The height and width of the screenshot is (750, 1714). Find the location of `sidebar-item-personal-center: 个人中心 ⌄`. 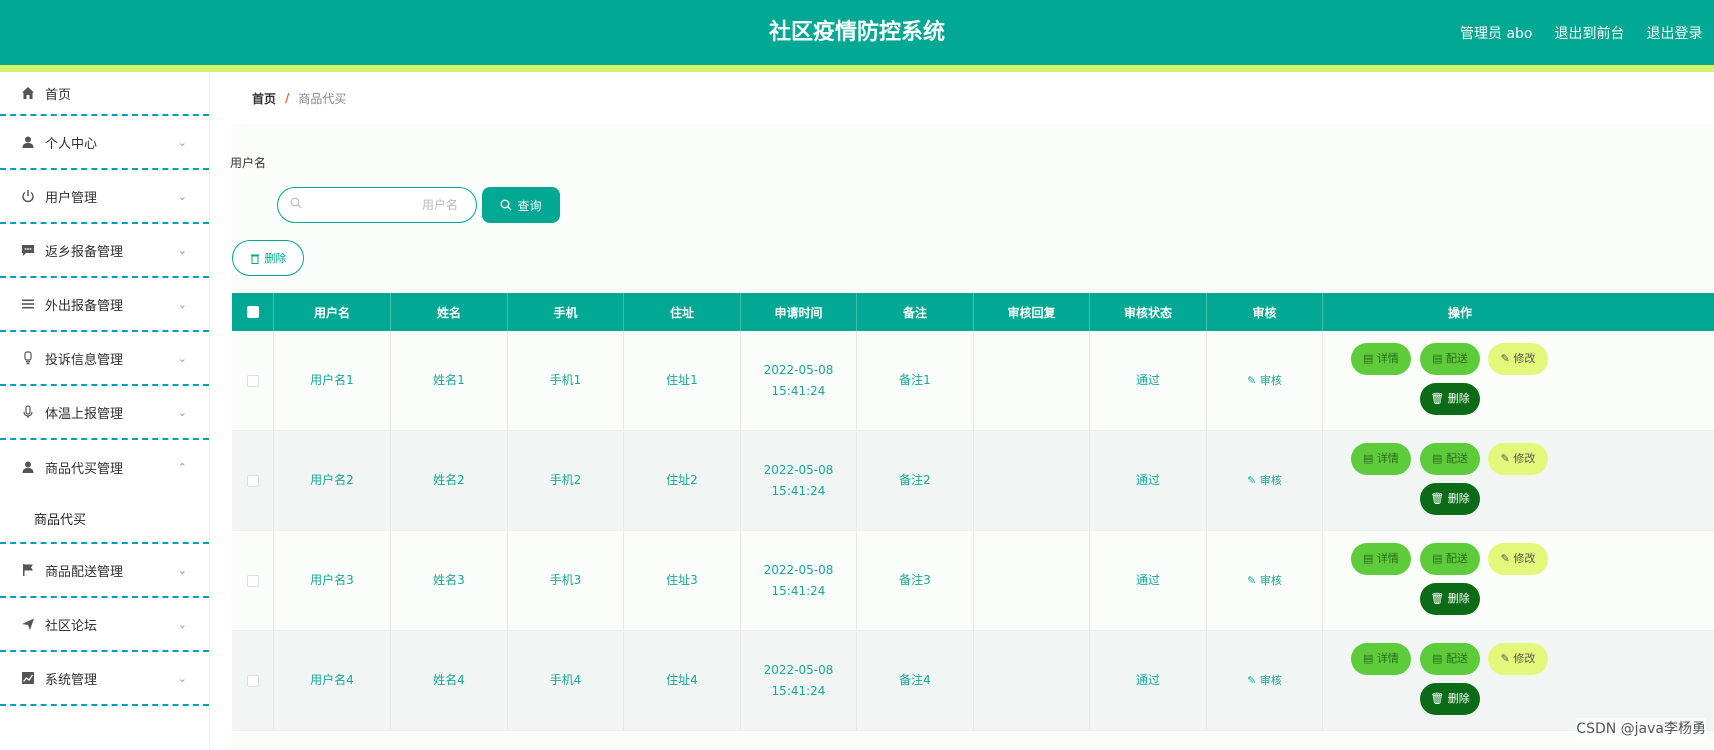

sidebar-item-personal-center: 个人中心 ⌄ is located at coordinates (104, 143).